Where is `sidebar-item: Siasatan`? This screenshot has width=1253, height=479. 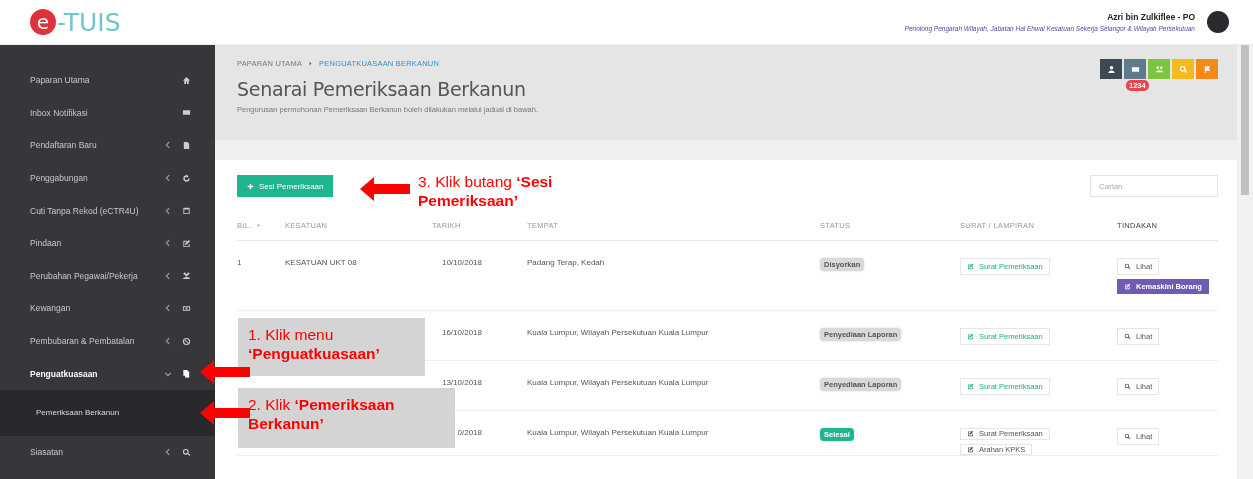
sidebar-item: Siasatan is located at coordinates (107, 452).